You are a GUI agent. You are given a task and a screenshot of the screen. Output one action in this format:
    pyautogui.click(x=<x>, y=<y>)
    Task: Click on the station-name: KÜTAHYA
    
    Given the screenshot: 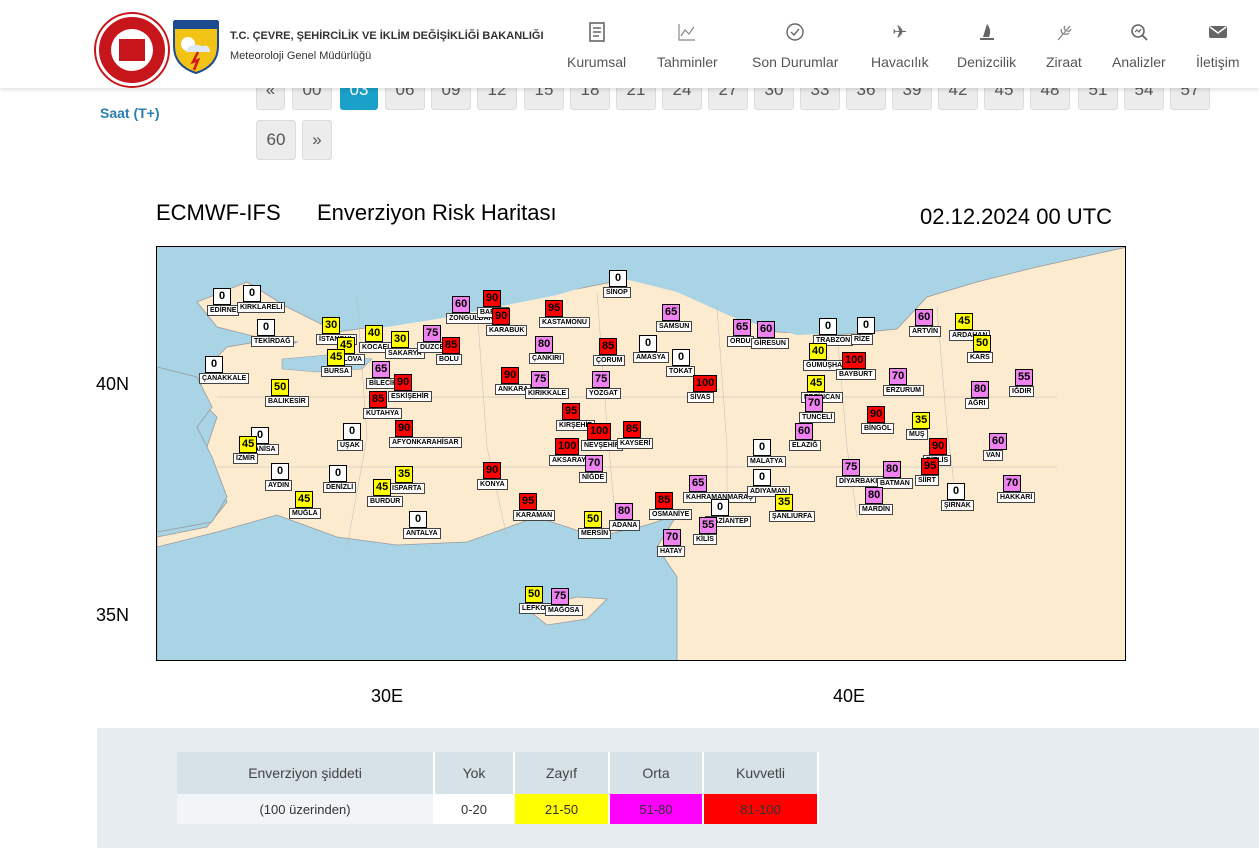 What is the action you would take?
    pyautogui.click(x=383, y=413)
    